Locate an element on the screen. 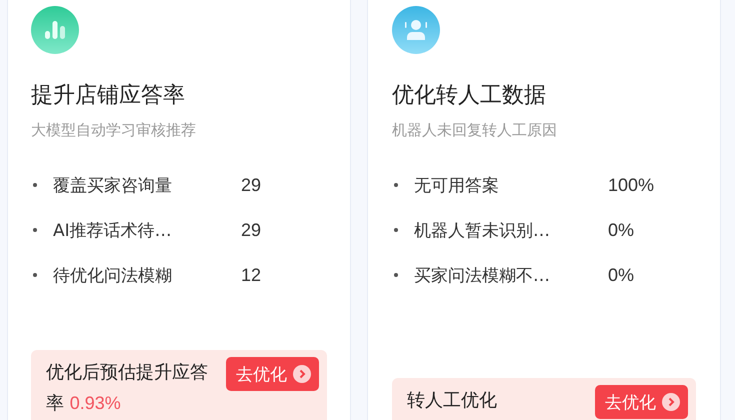  promo-text: 优化后预估提升应答率 0.93% is located at coordinates (127, 388).